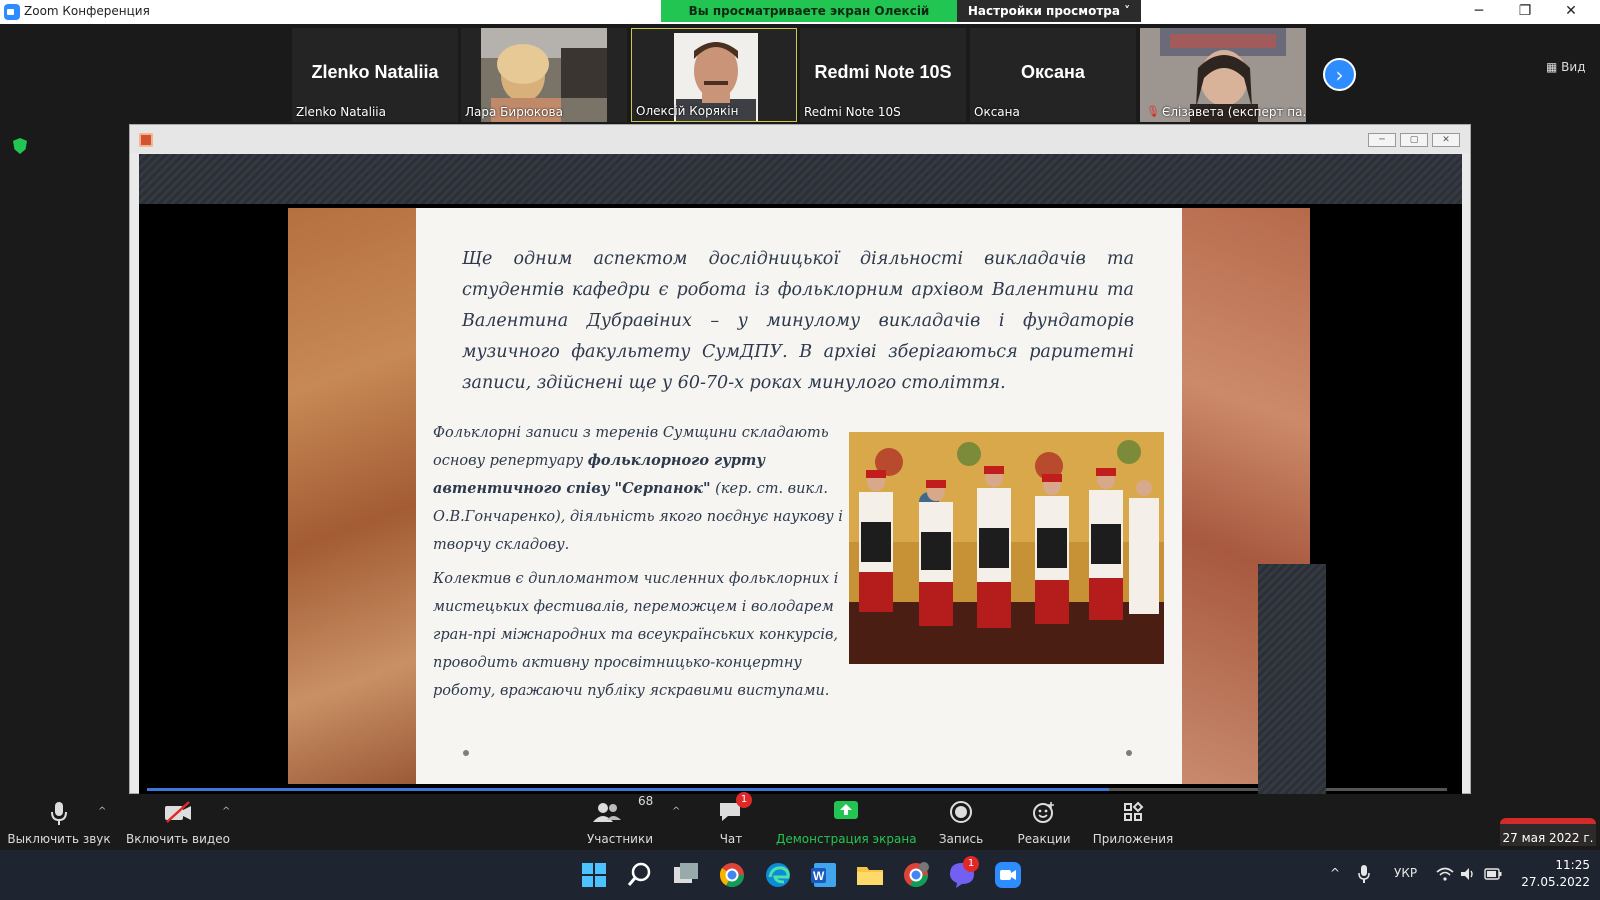  What do you see at coordinates (1548, 832) in the screenshot?
I see `date-notification: 27 мая 2022 г.` at bounding box center [1548, 832].